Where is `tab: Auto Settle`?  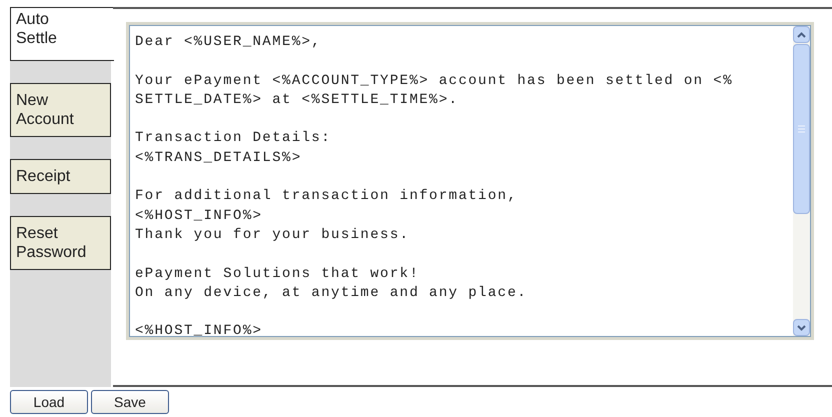 tab: Auto Settle is located at coordinates (62, 34).